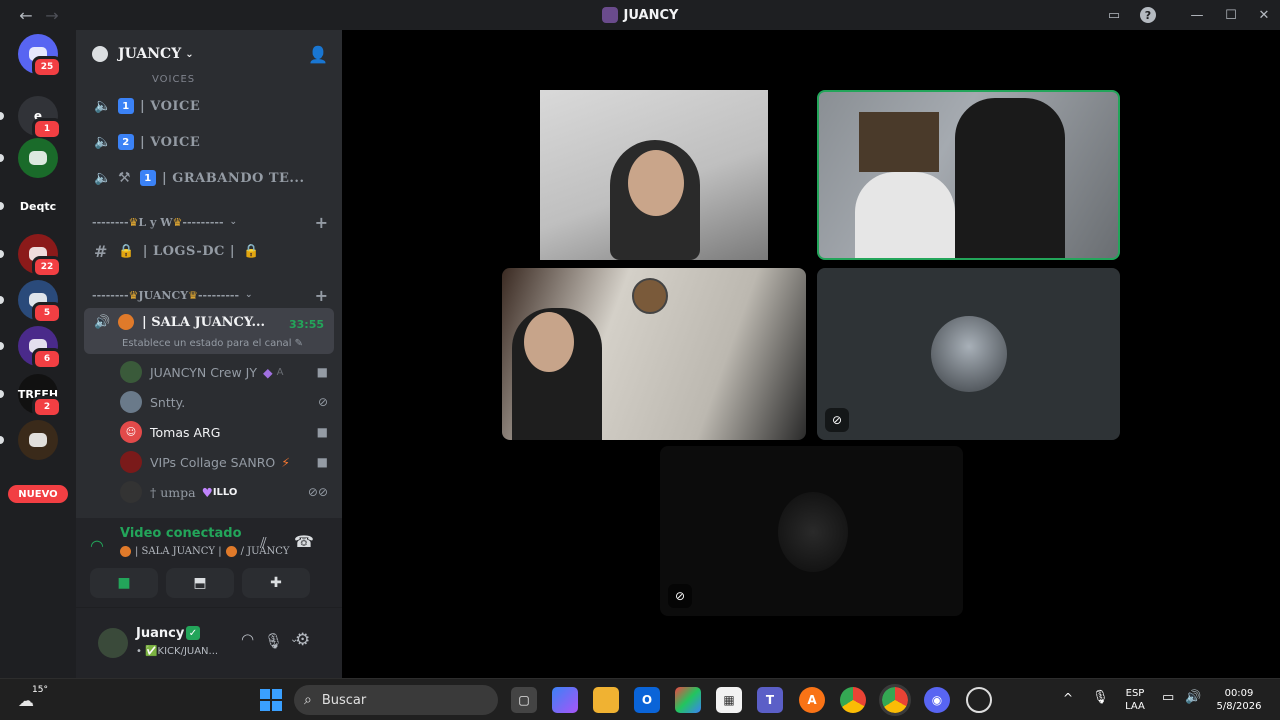 Image resolution: width=1280 pixels, height=720 pixels. Describe the element at coordinates (688, 700) in the screenshot. I see `microsoft365-icon` at that location.